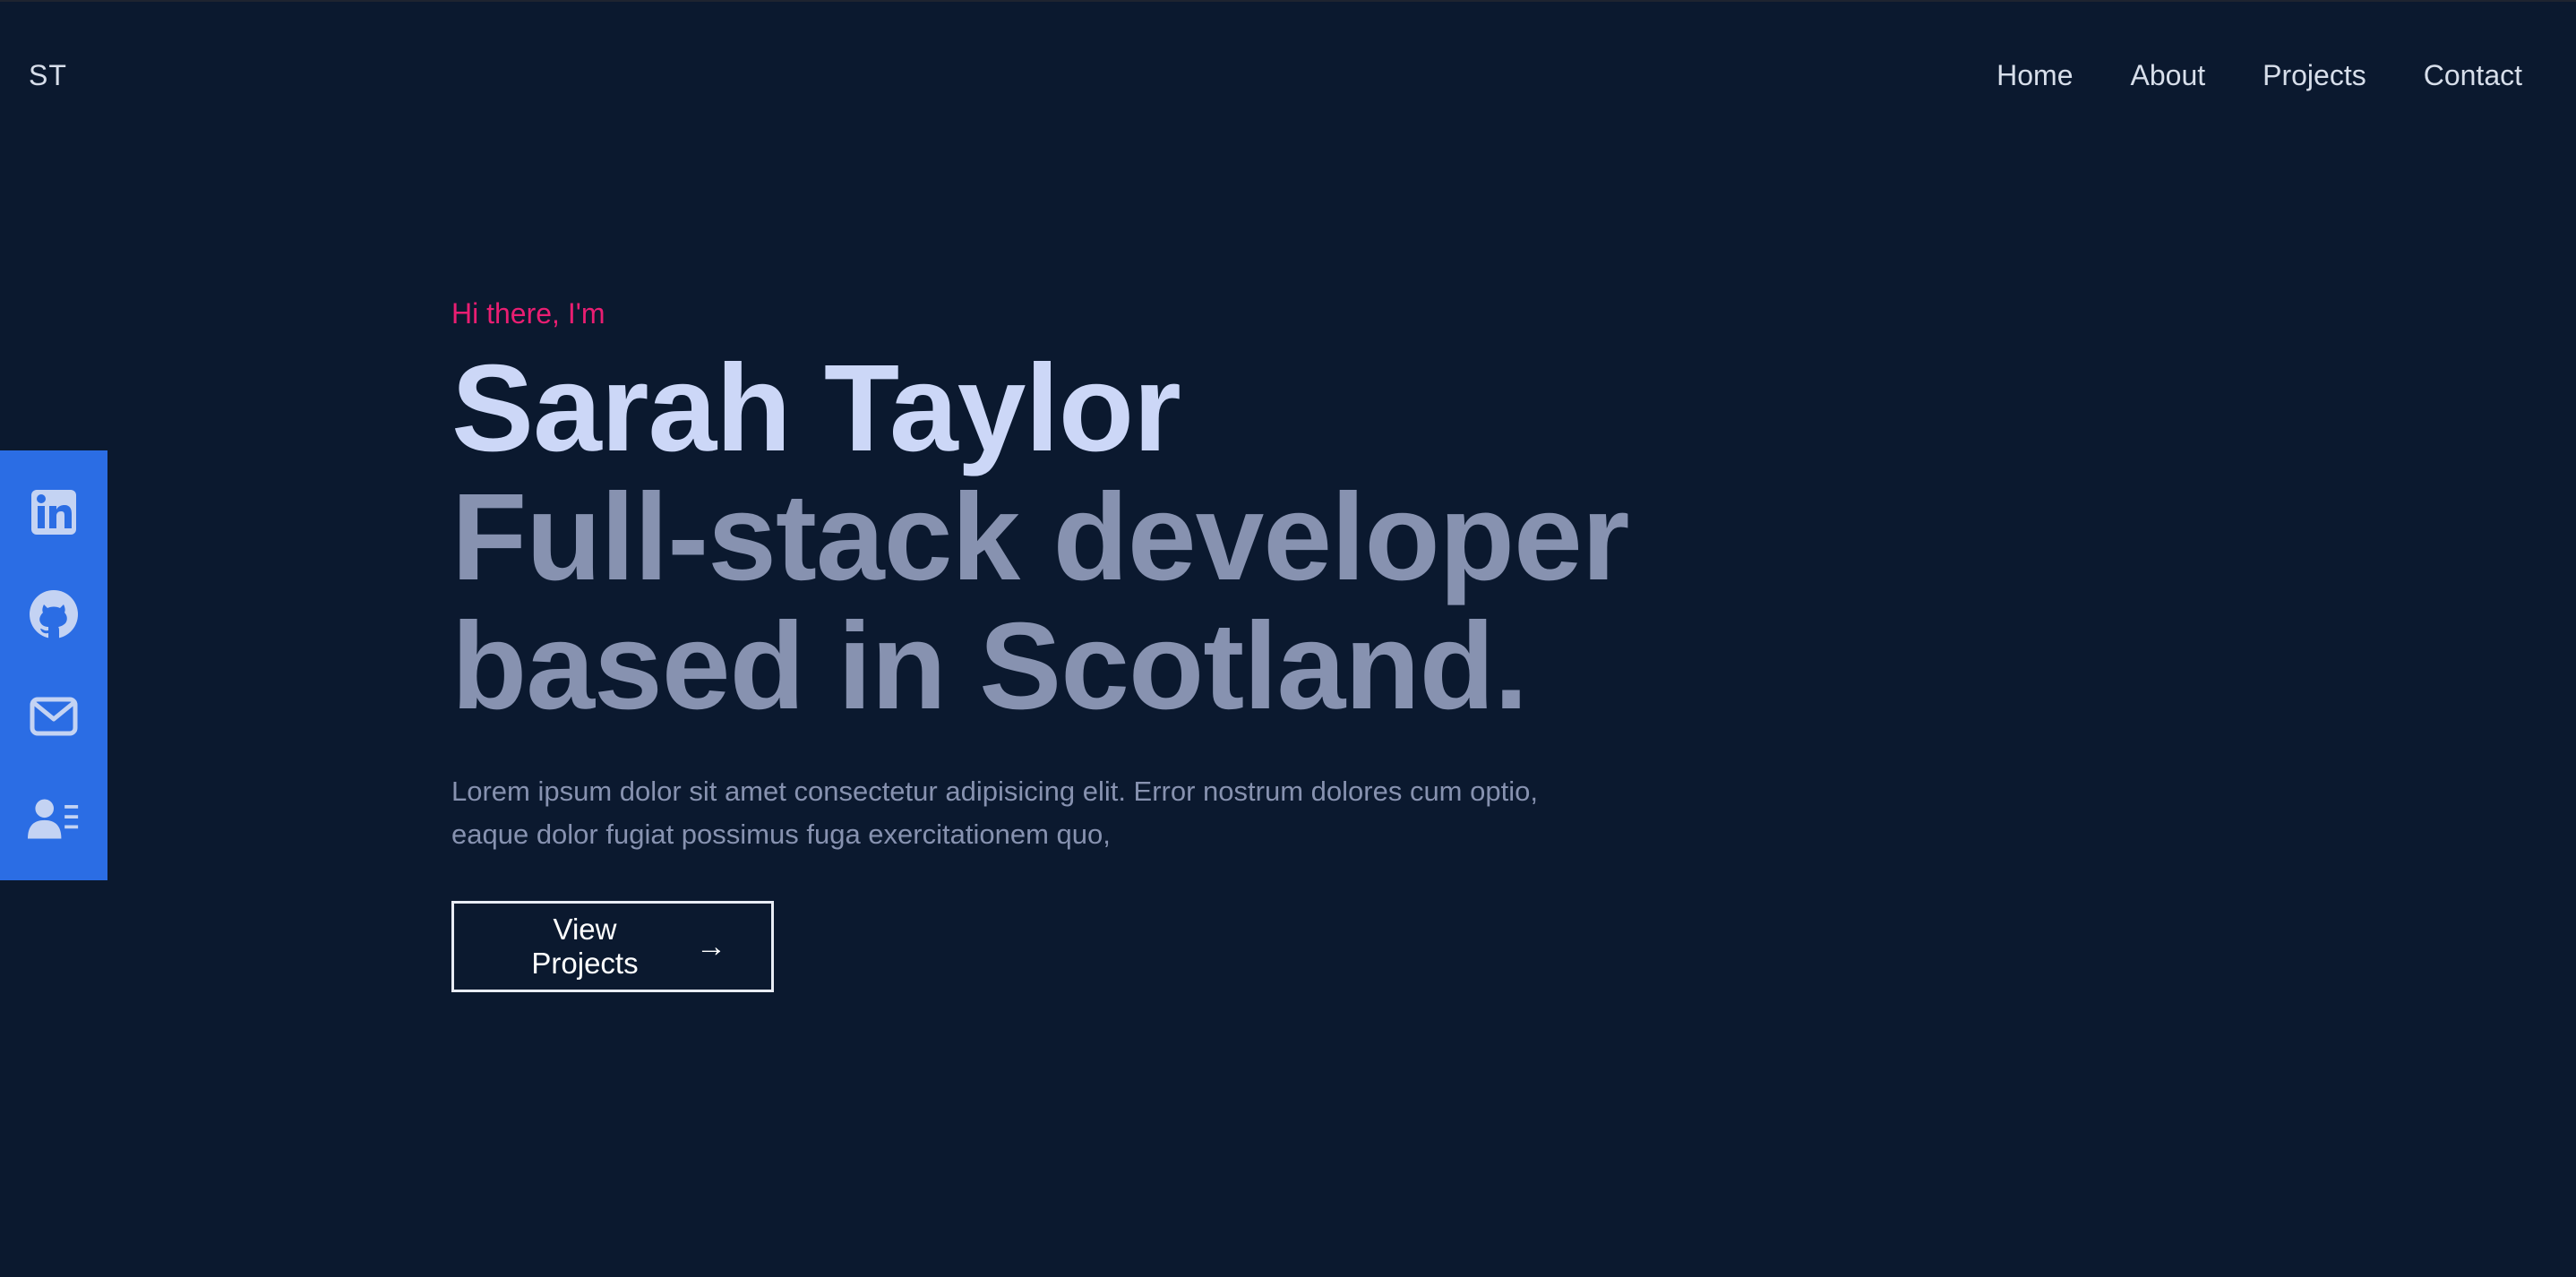 The image size is (2576, 1277). Describe the element at coordinates (816, 408) in the screenshot. I see `hero-name: Sarah Taylor` at that location.